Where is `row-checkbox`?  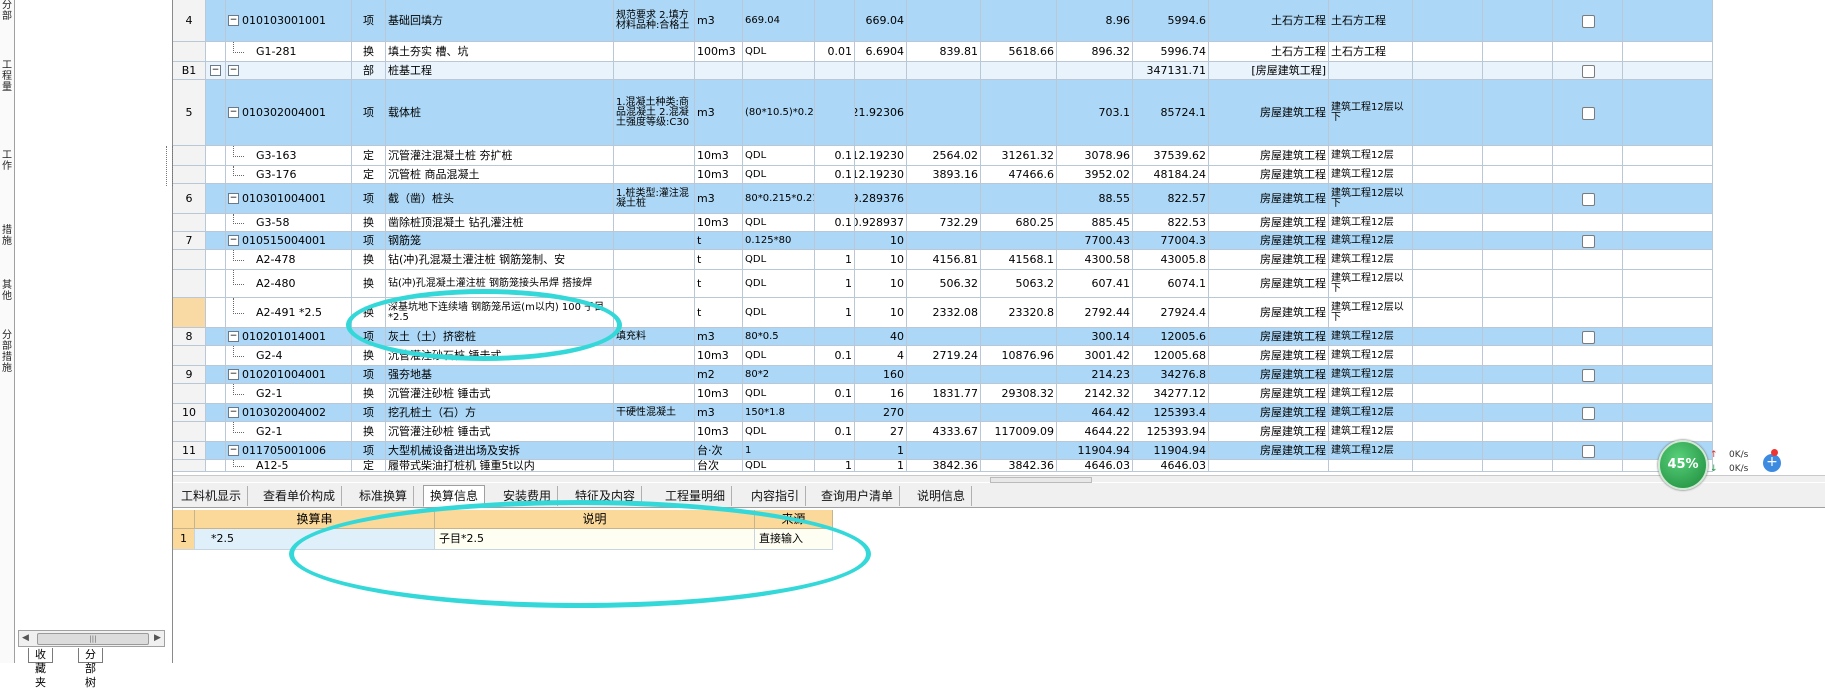 row-checkbox is located at coordinates (1588, 113).